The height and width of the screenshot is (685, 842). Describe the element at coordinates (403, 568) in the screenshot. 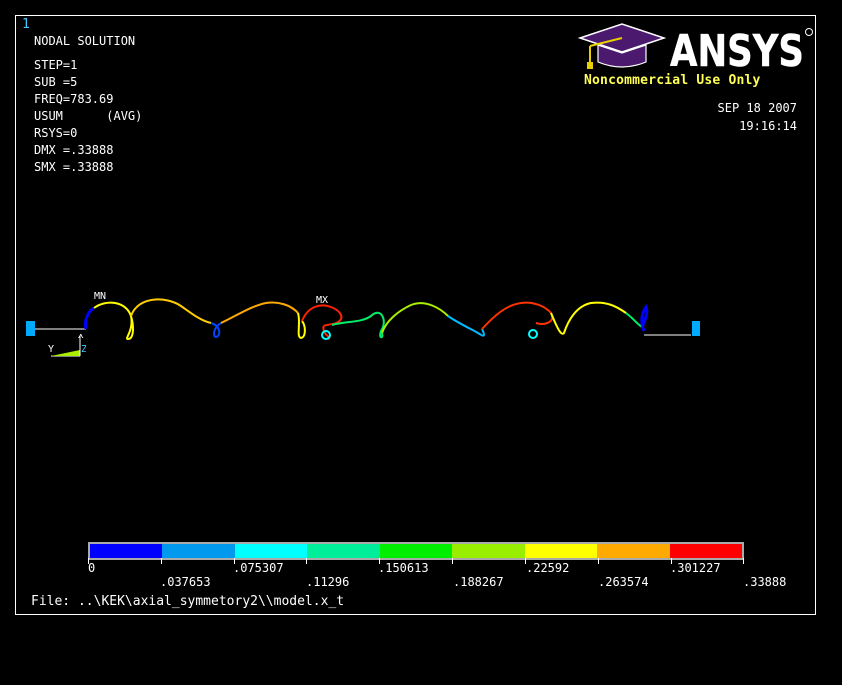

I see `legend-label-4: .150613` at that location.